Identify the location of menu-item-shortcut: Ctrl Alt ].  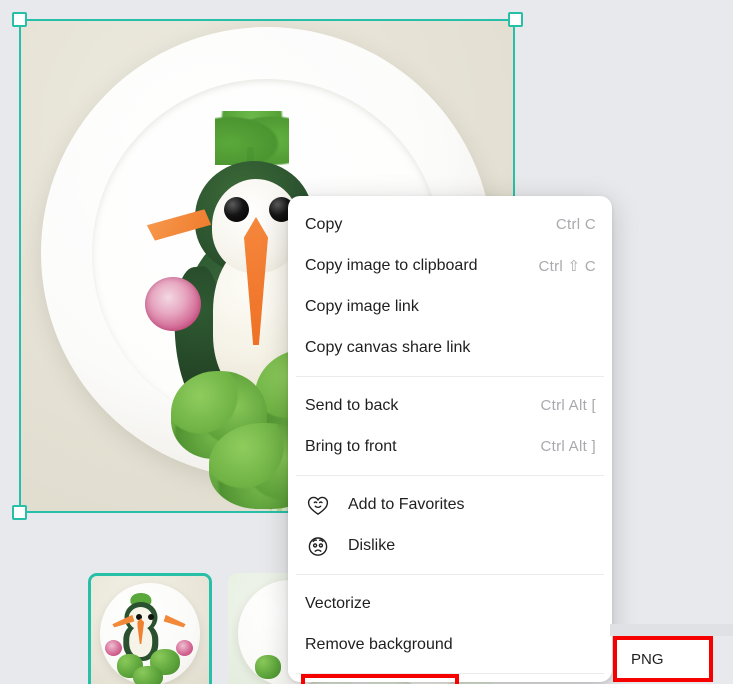
(568, 446).